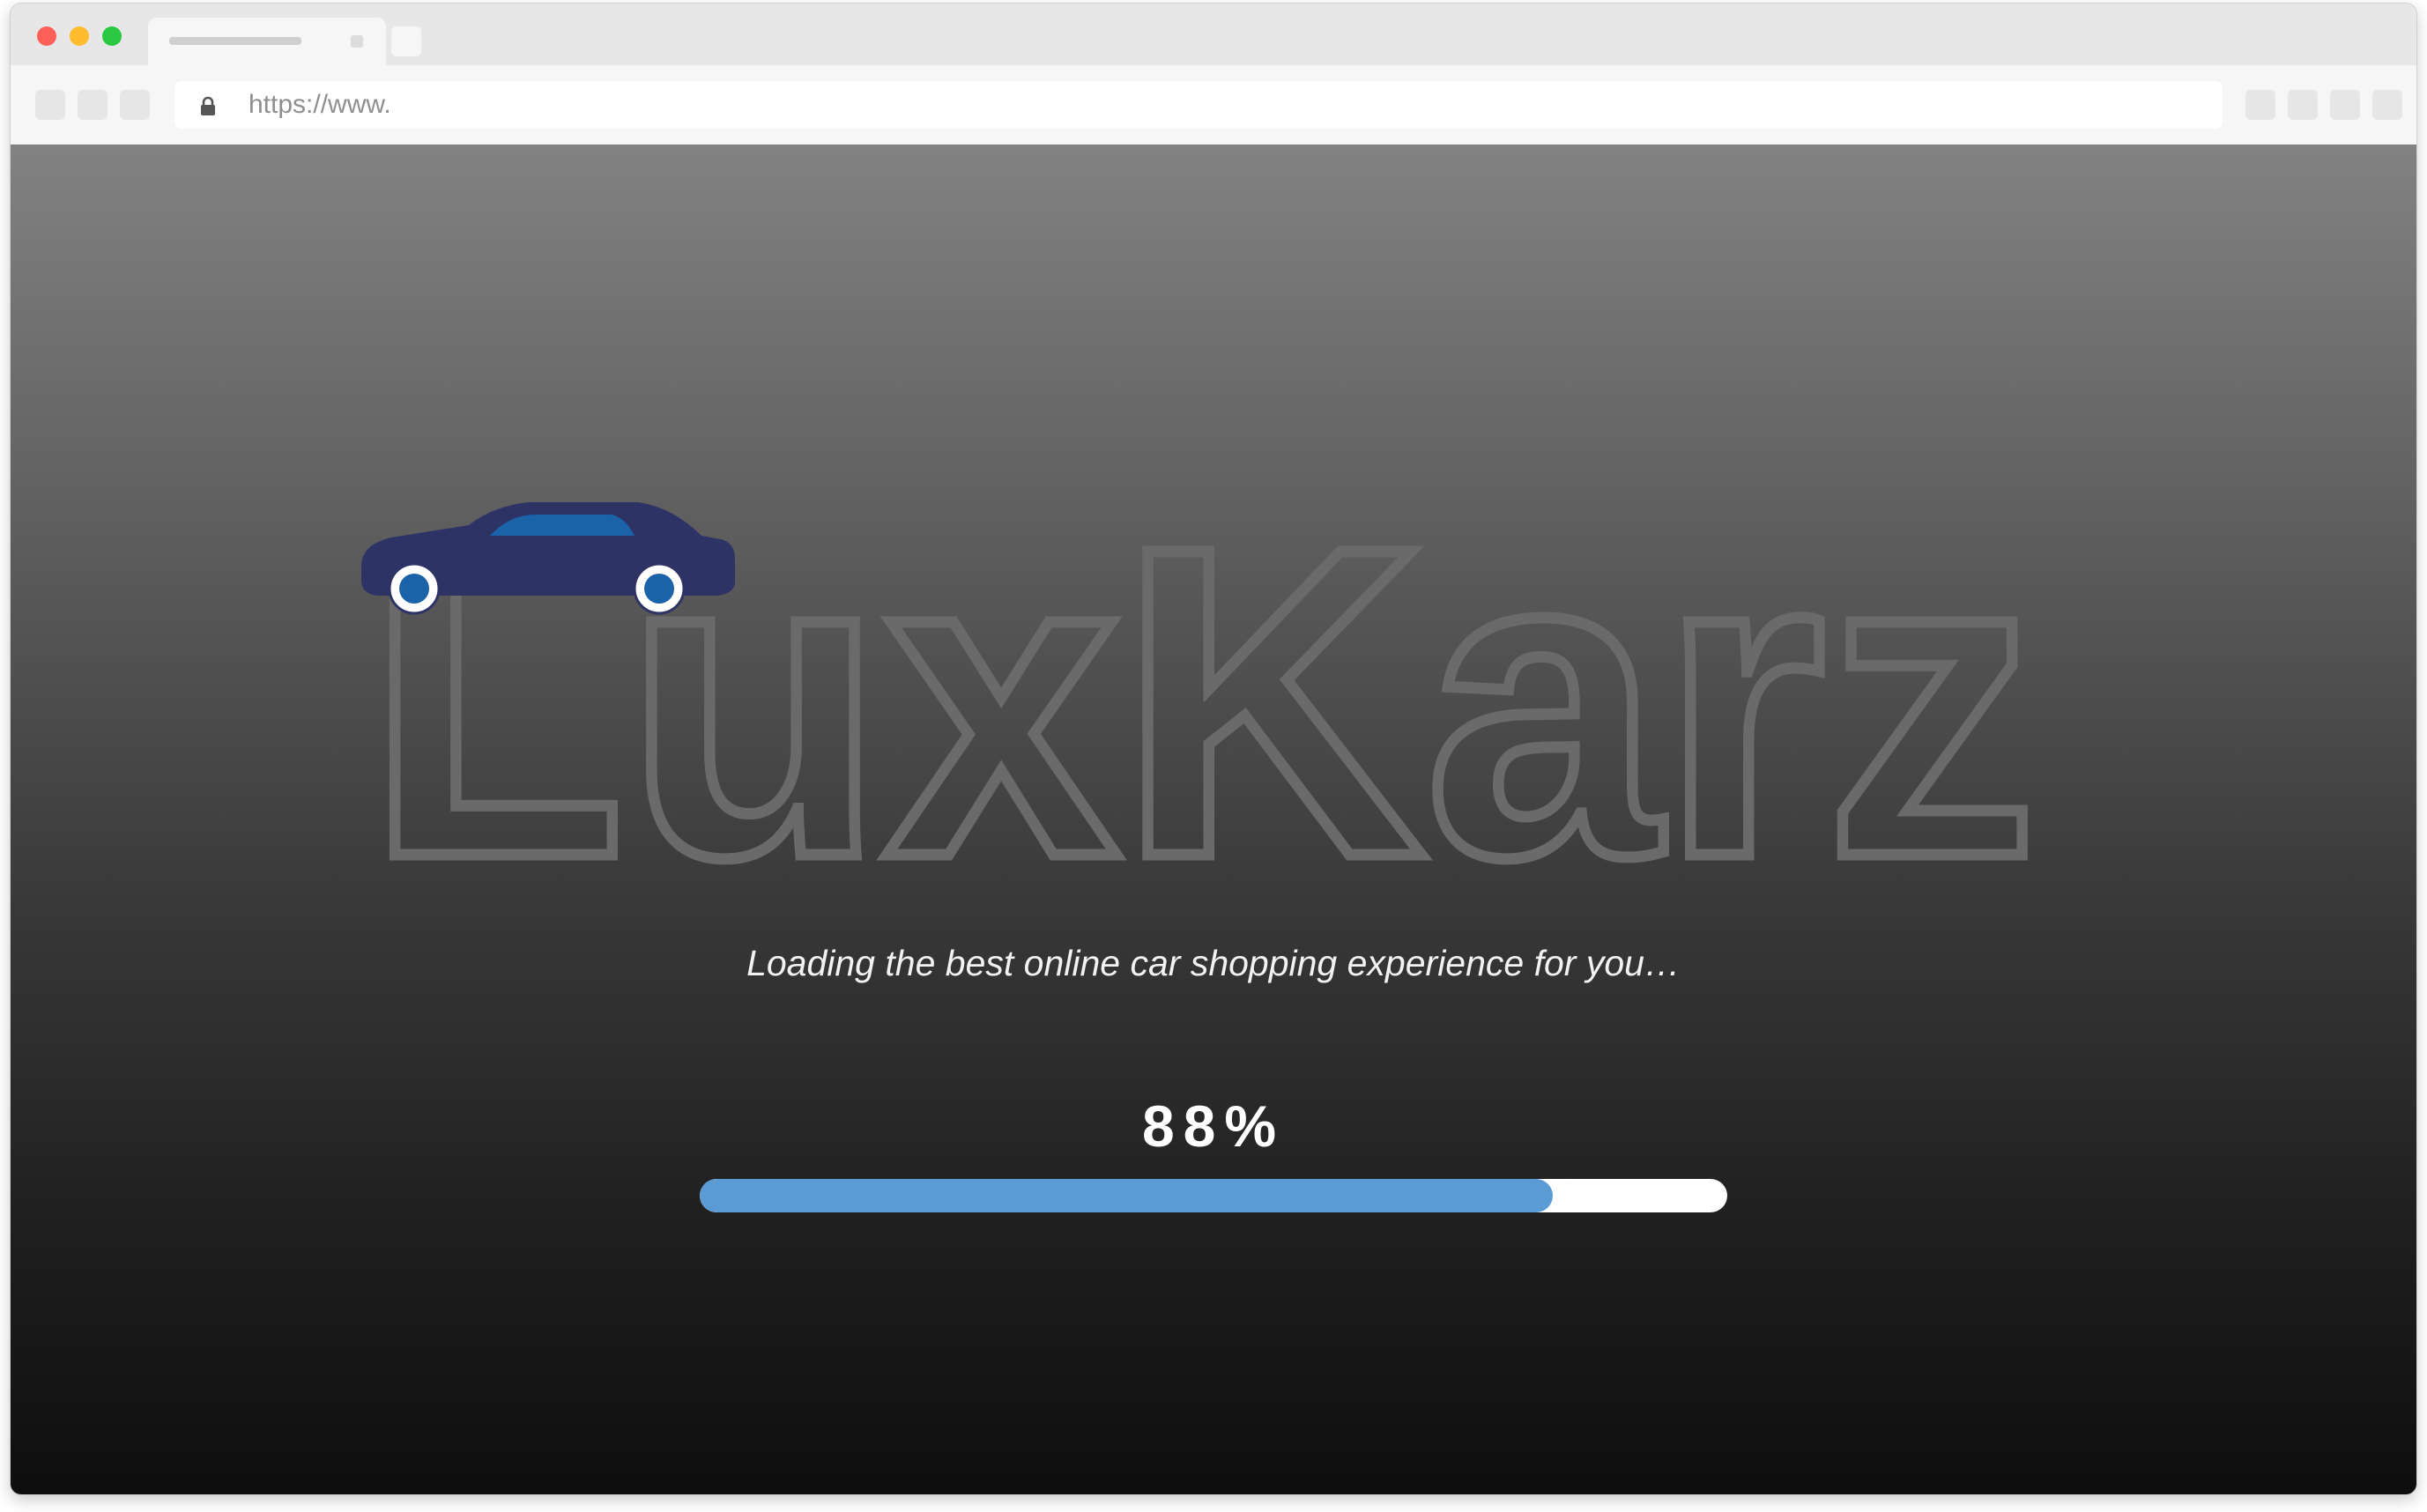 Image resolution: width=2427 pixels, height=1512 pixels. What do you see at coordinates (93, 105) in the screenshot?
I see `forward-button` at bounding box center [93, 105].